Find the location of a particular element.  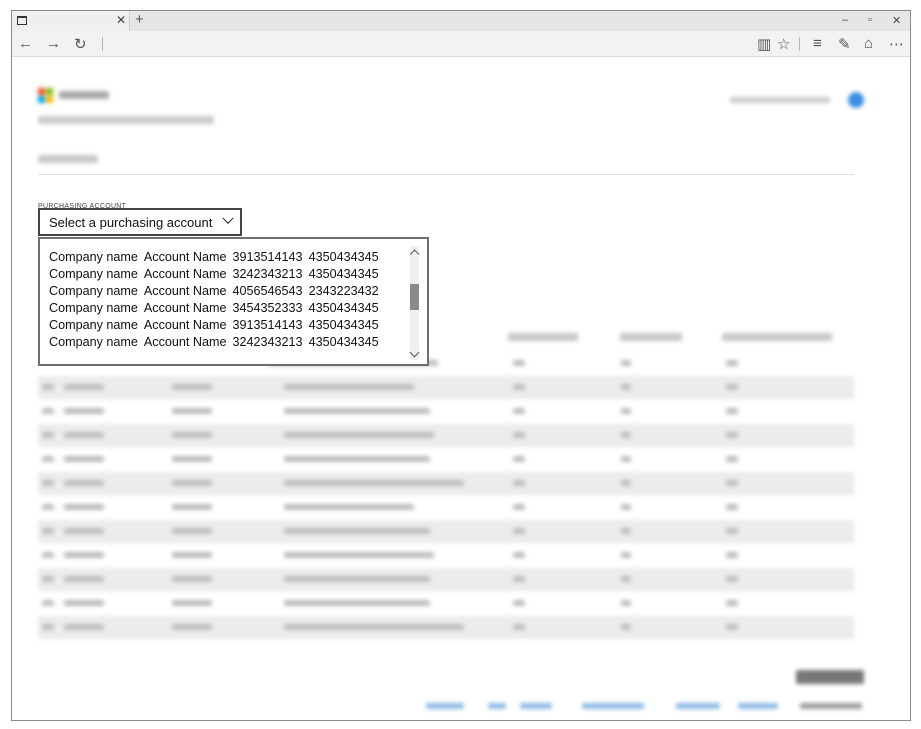

page-icon is located at coordinates (22, 20).